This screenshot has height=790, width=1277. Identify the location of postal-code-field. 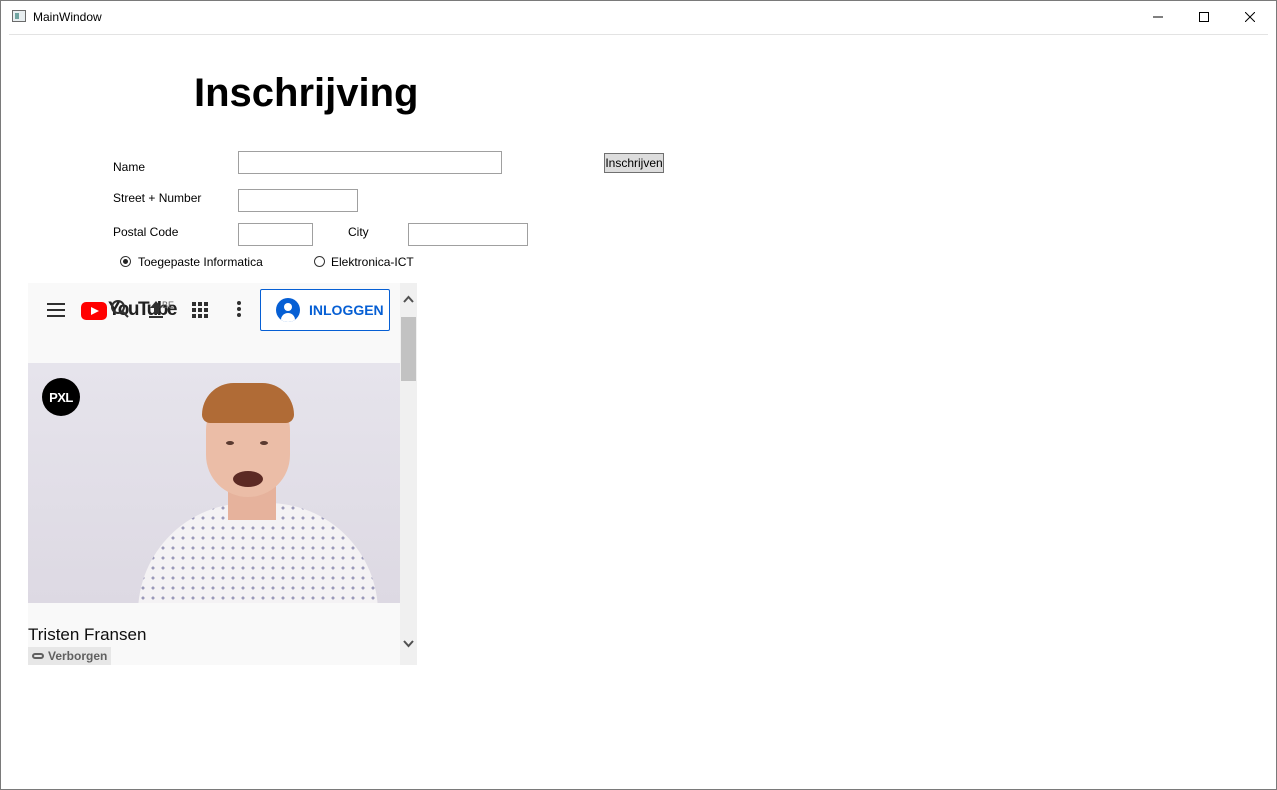
(275, 234).